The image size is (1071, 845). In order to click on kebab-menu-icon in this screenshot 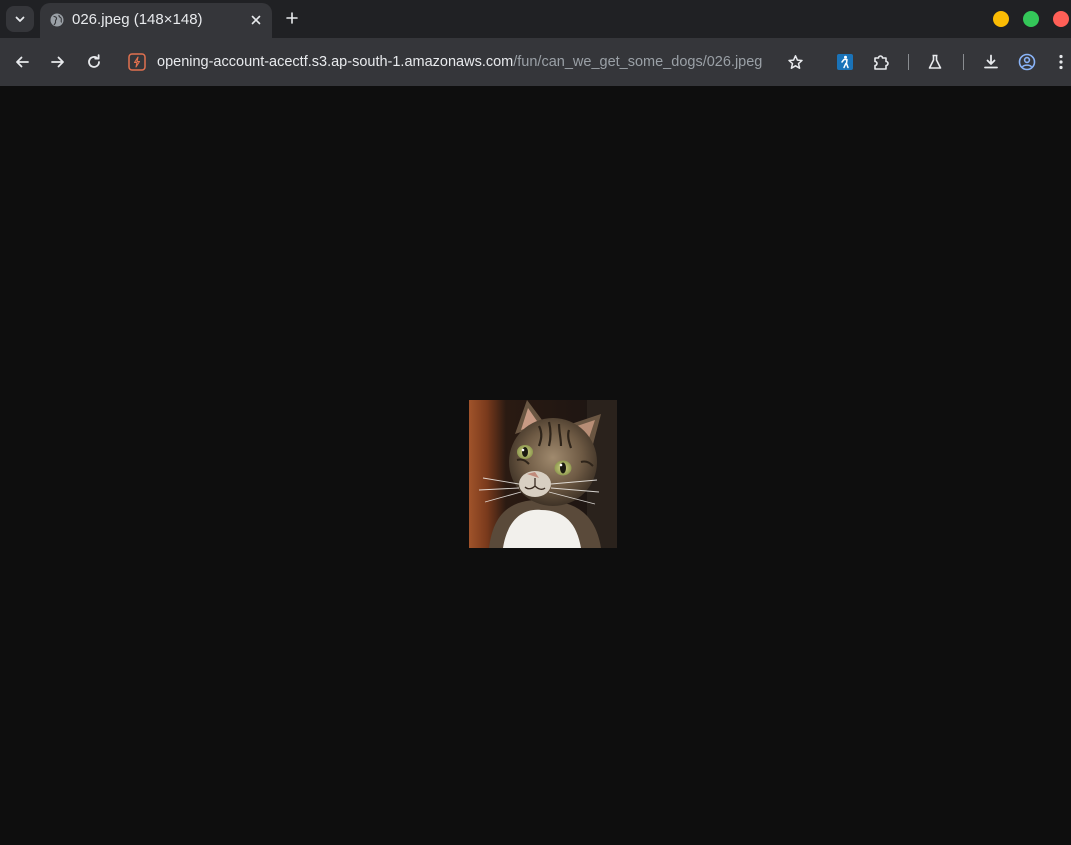, I will do `click(1061, 62)`.